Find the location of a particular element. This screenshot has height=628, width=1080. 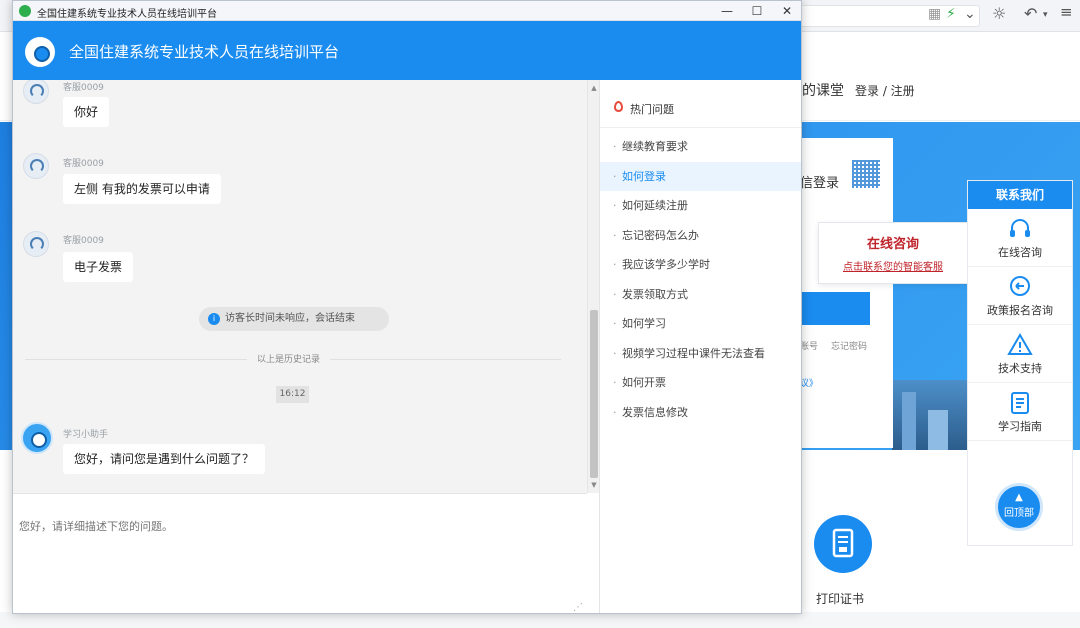

online-consult-popup: 在线咨询 点击联系您的智能客服 is located at coordinates (893, 253).